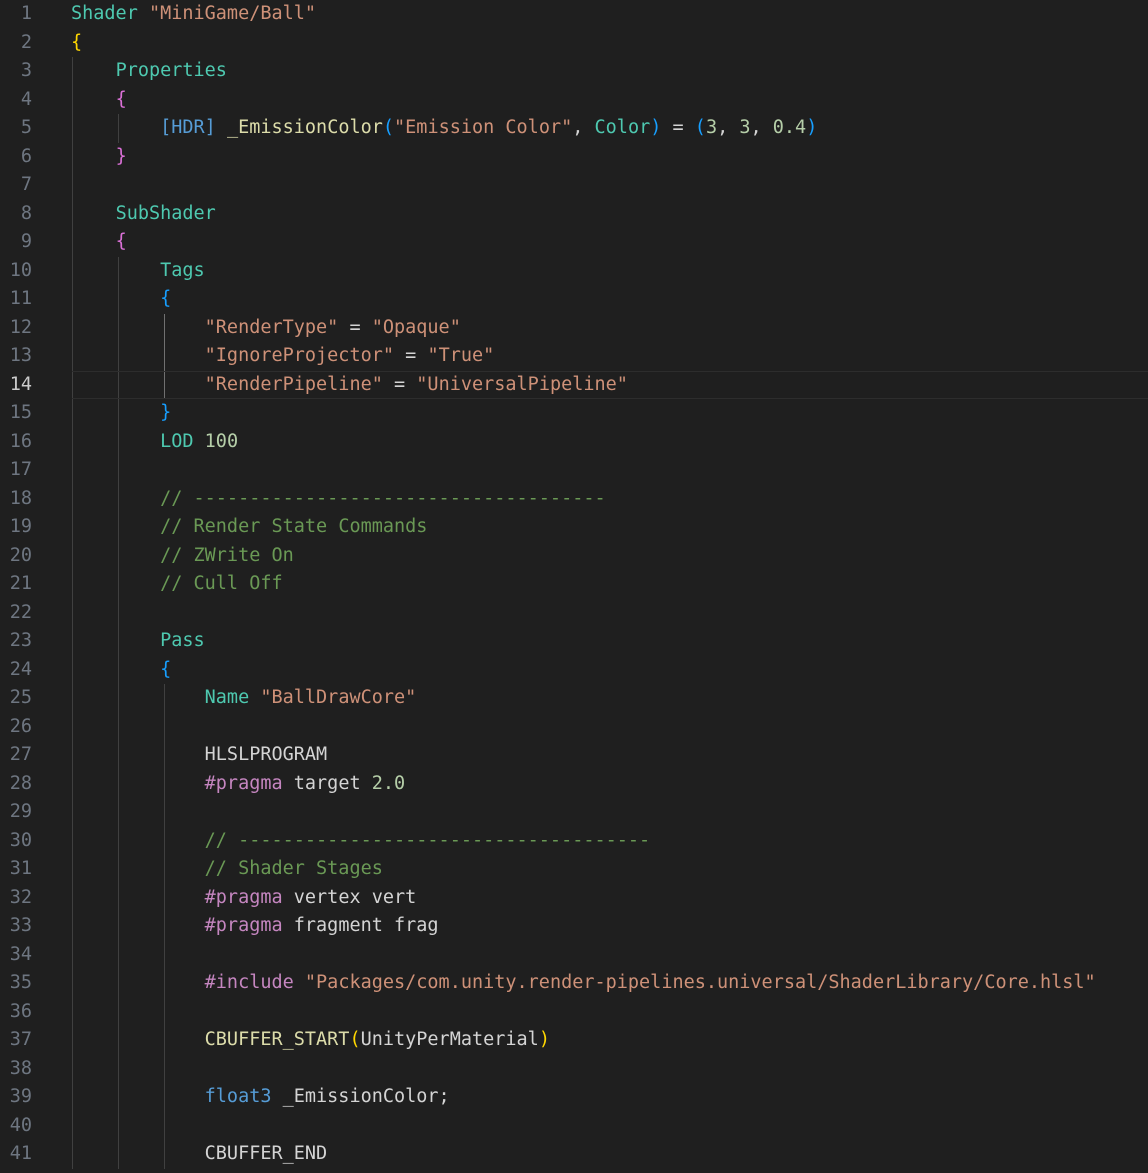 This screenshot has height=1173, width=1148. Describe the element at coordinates (574, 271) in the screenshot. I see `code-line: 10 Tags` at that location.